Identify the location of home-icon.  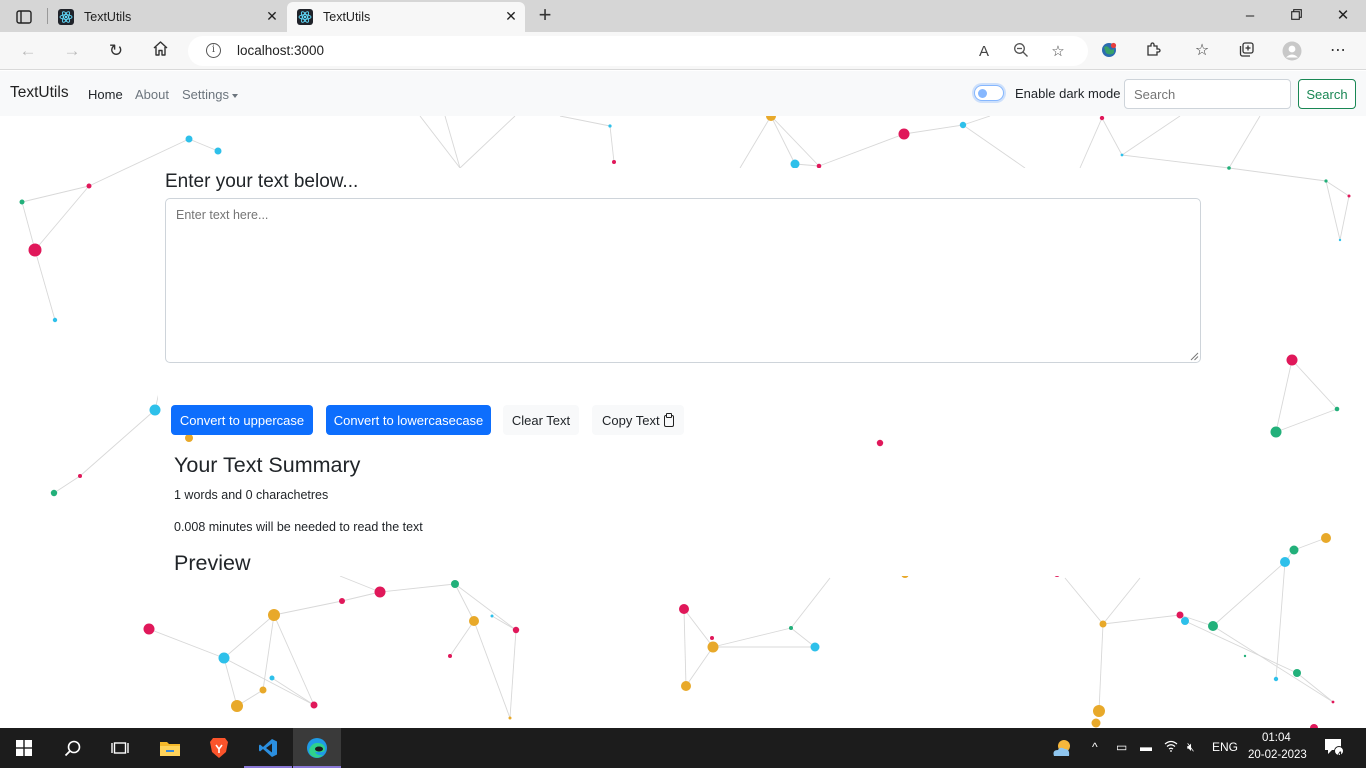
(160, 51).